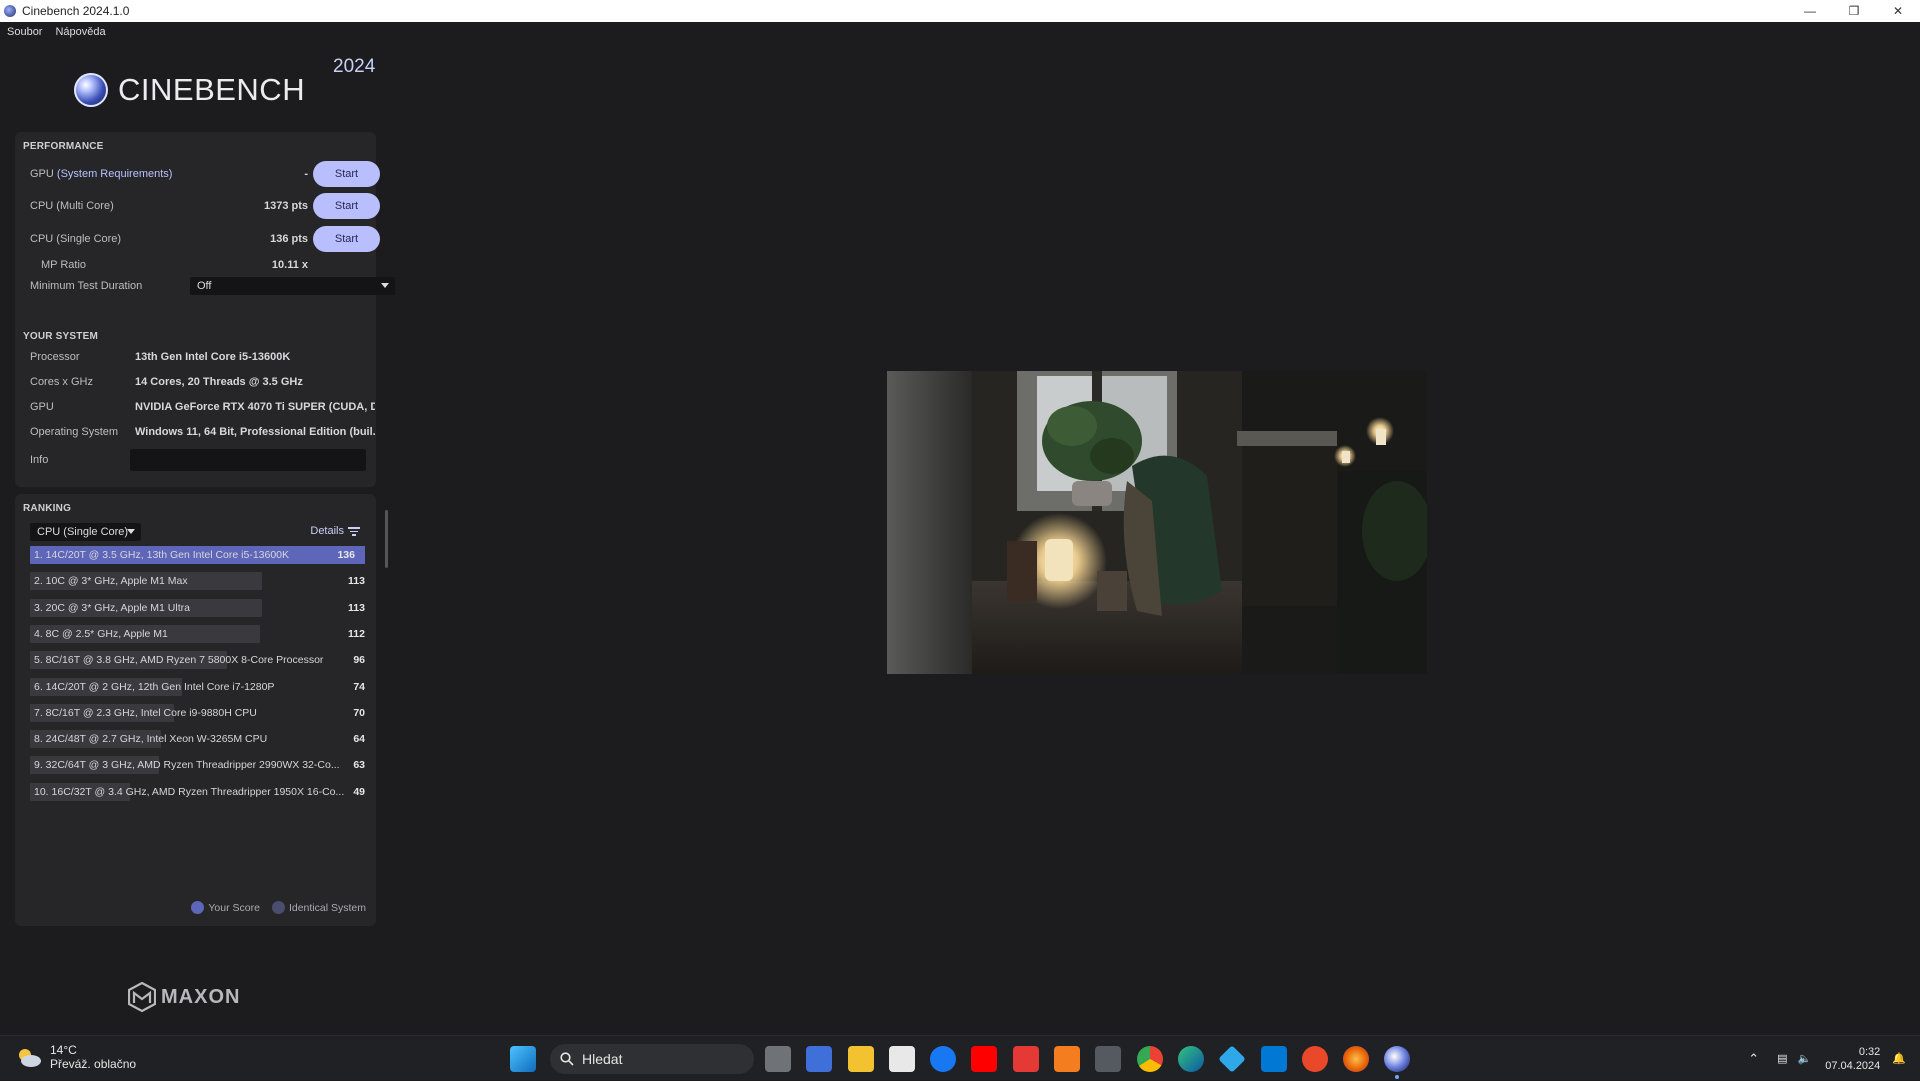 The width and height of the screenshot is (1920, 1081). What do you see at coordinates (205, 174) in the screenshot?
I see `gpu-row: GPU (System Requirements) - Start` at bounding box center [205, 174].